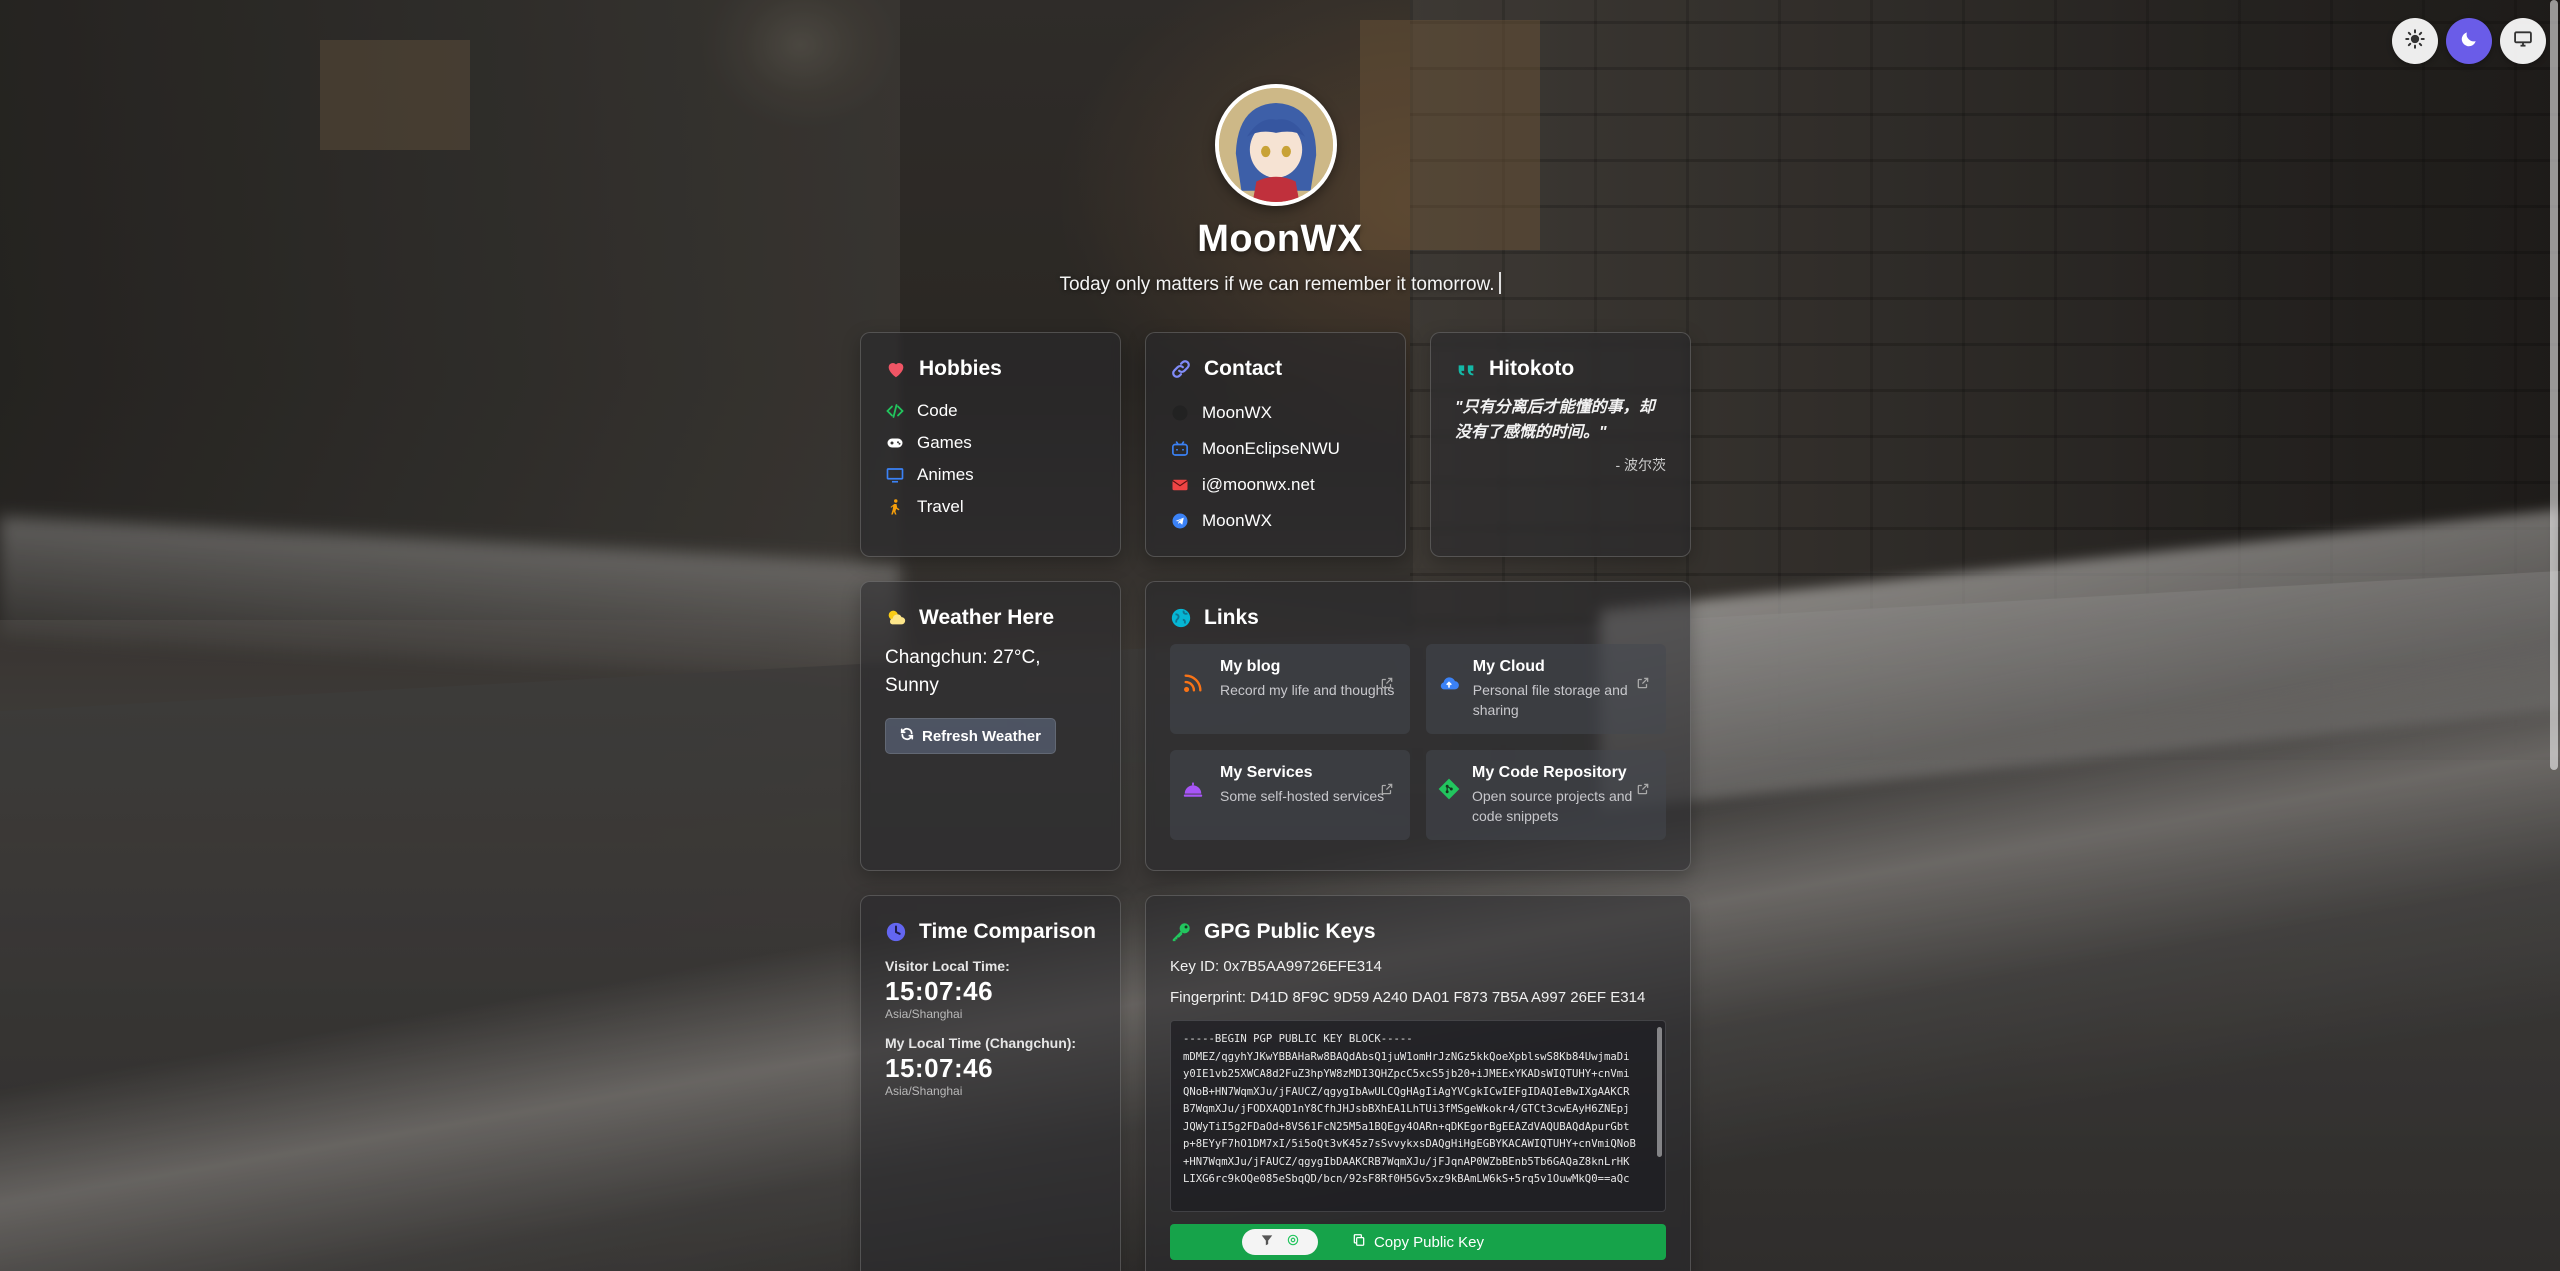 This screenshot has height=1271, width=2560. What do you see at coordinates (944, 442) in the screenshot?
I see `hobby-label: Games` at bounding box center [944, 442].